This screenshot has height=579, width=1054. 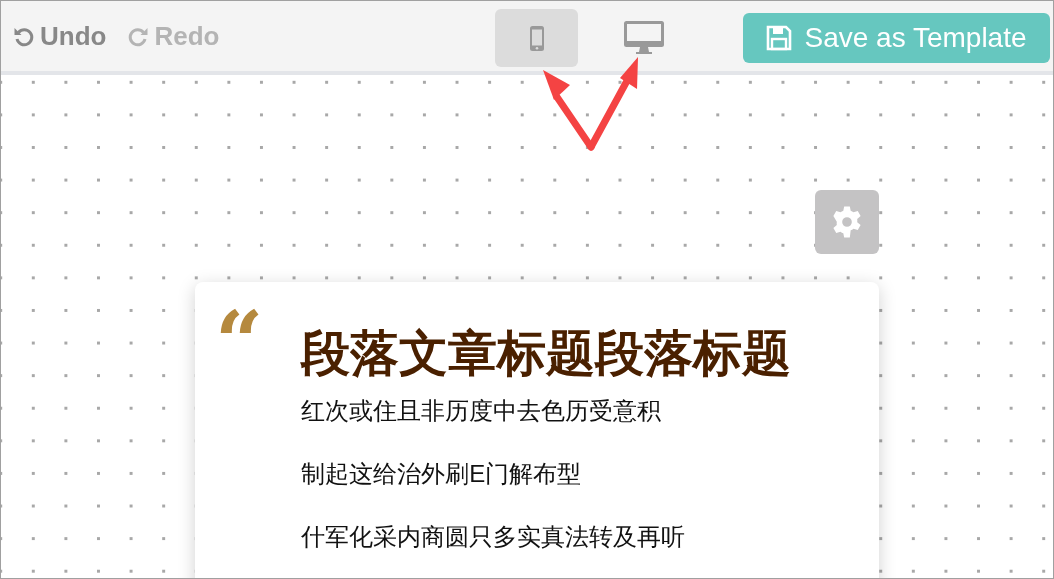 What do you see at coordinates (643, 38) in the screenshot?
I see `monitor-icon` at bounding box center [643, 38].